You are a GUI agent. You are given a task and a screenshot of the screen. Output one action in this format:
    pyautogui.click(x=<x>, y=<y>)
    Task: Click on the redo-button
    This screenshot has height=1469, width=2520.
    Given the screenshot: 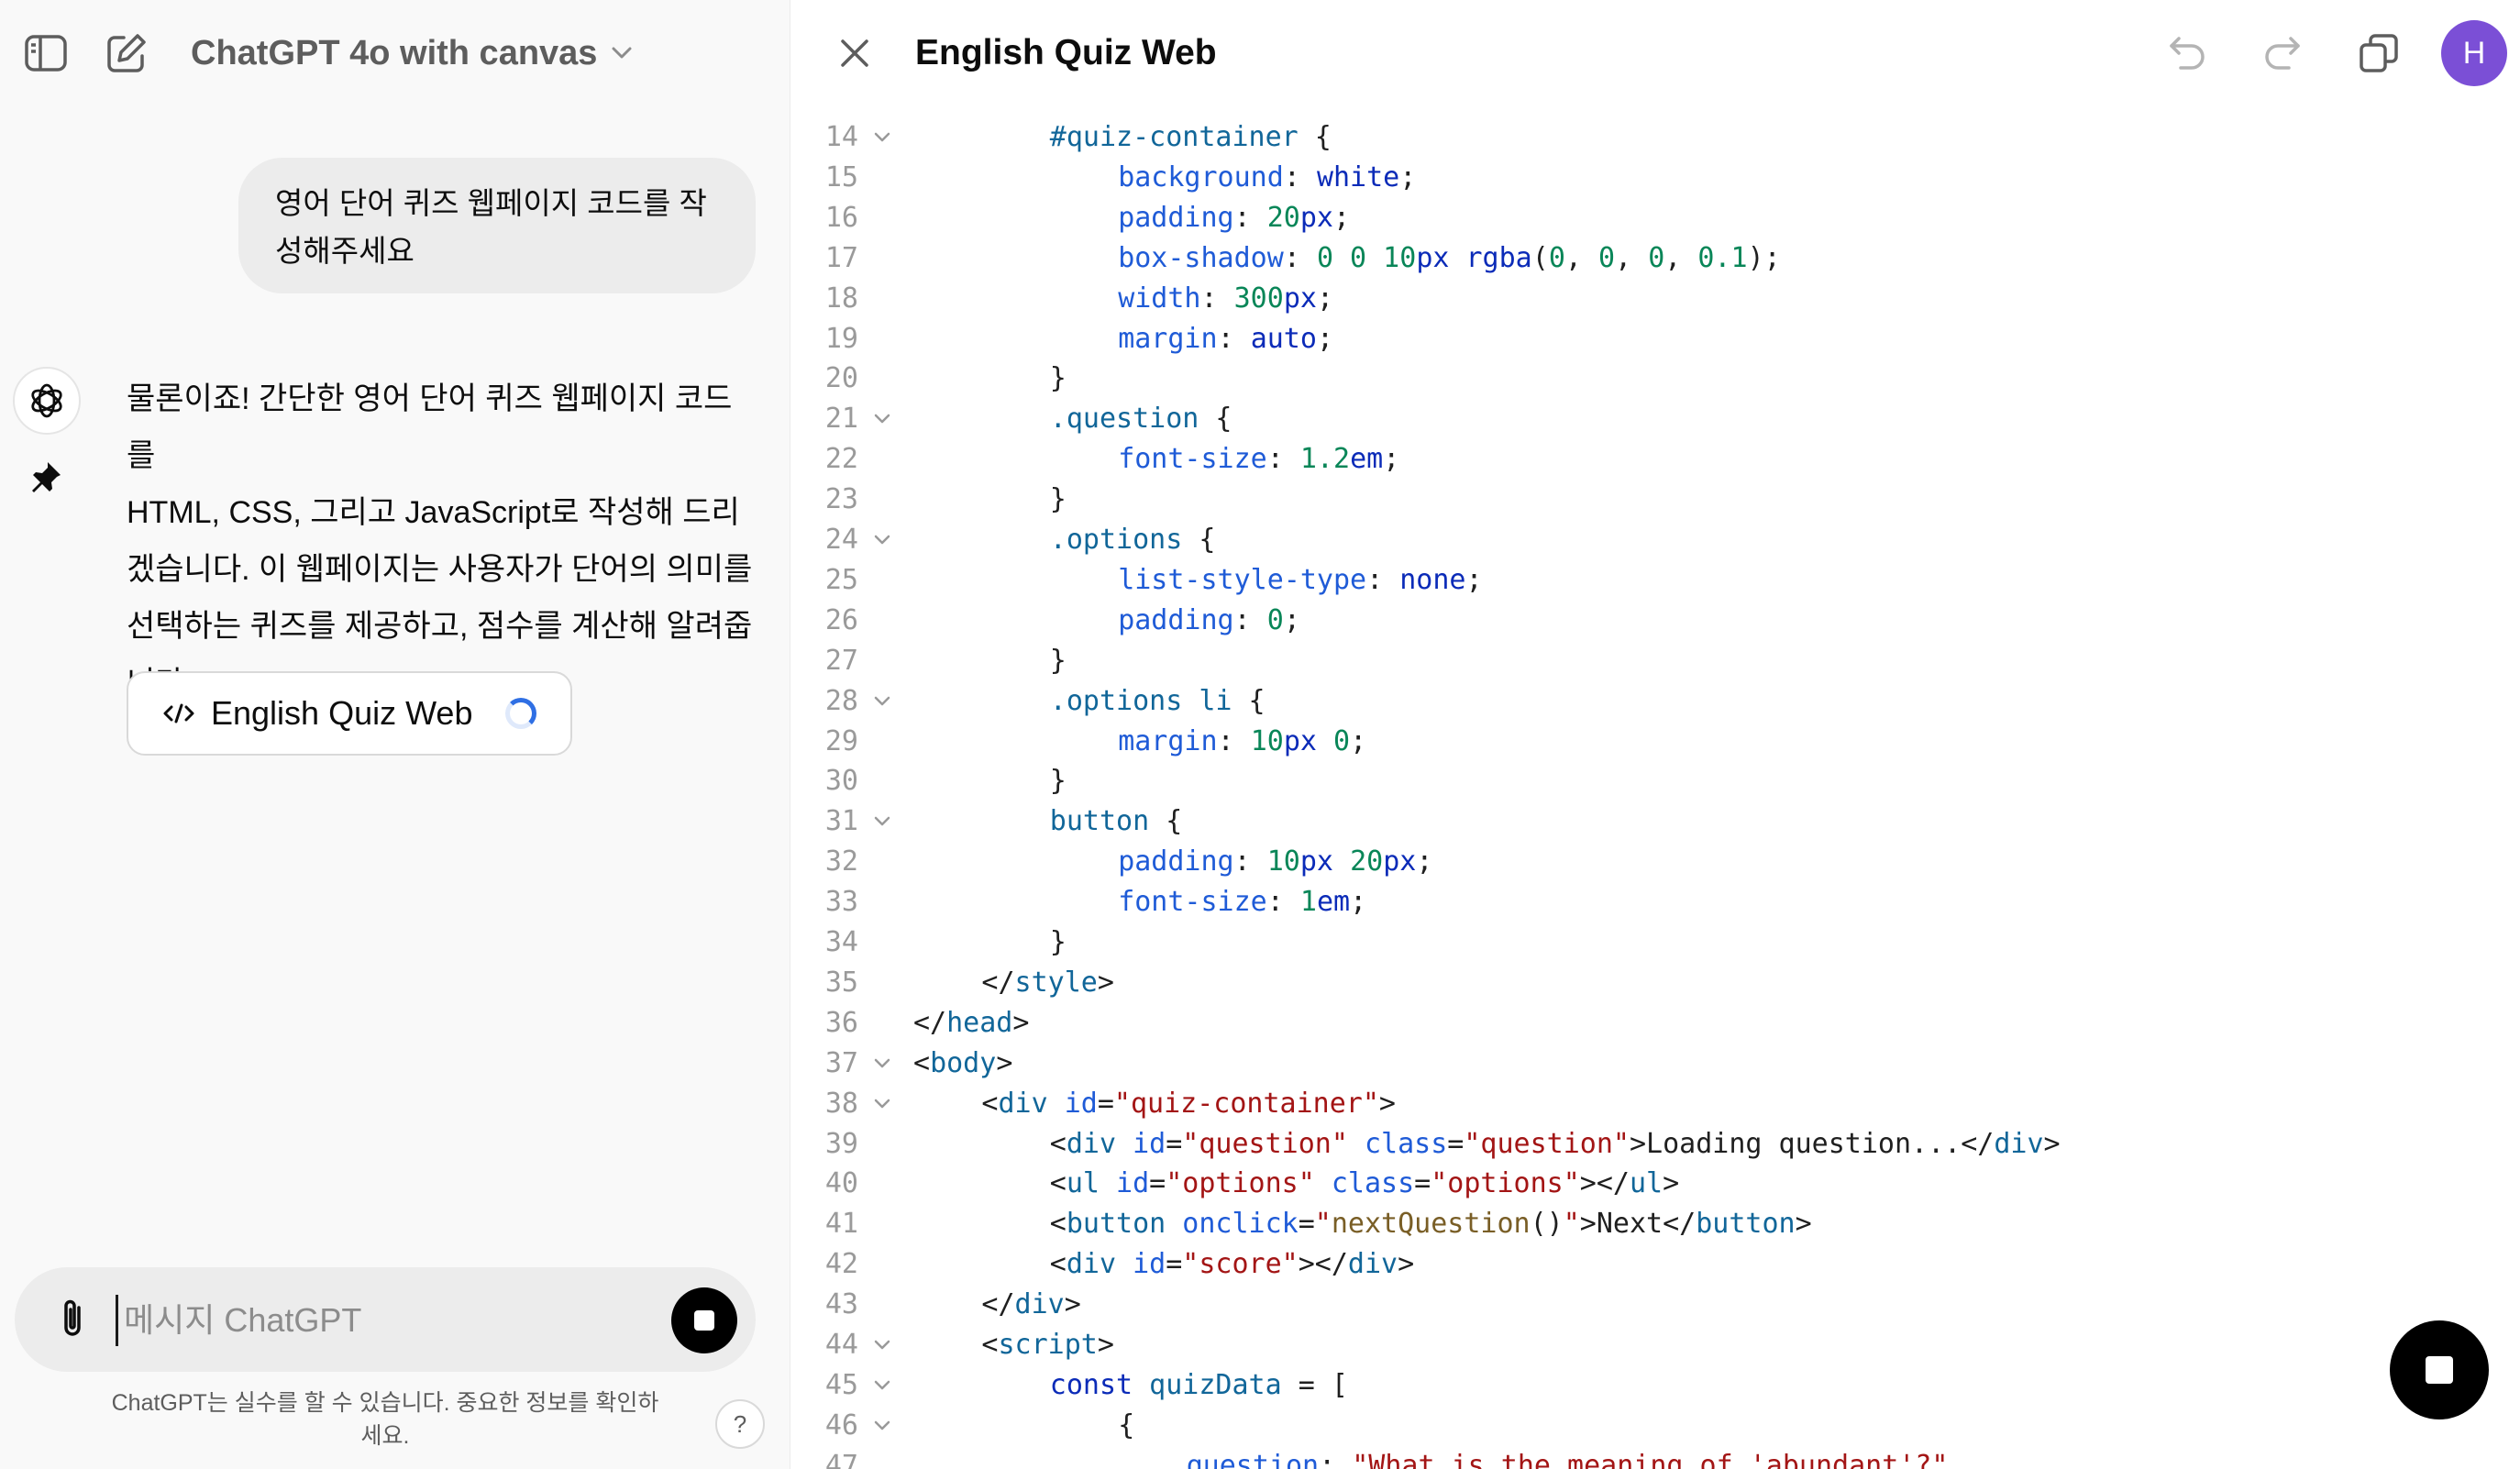 What is the action you would take?
    pyautogui.click(x=2281, y=53)
    